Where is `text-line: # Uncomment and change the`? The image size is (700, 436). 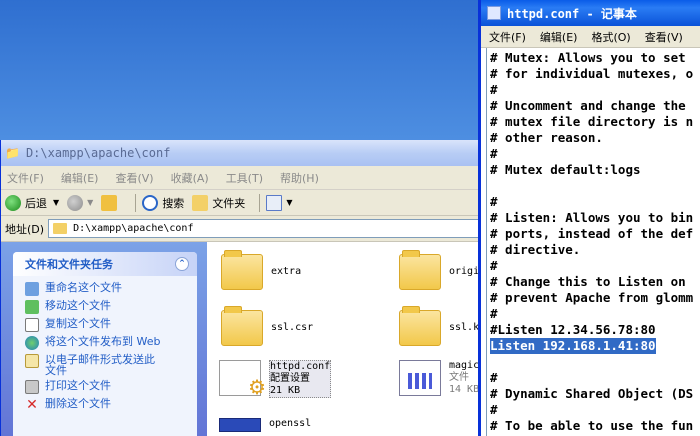
text-line: # Uncomment and change the is located at coordinates (588, 105).